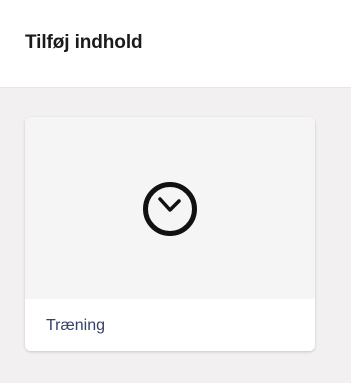  I want to click on clock-icon, so click(170, 209).